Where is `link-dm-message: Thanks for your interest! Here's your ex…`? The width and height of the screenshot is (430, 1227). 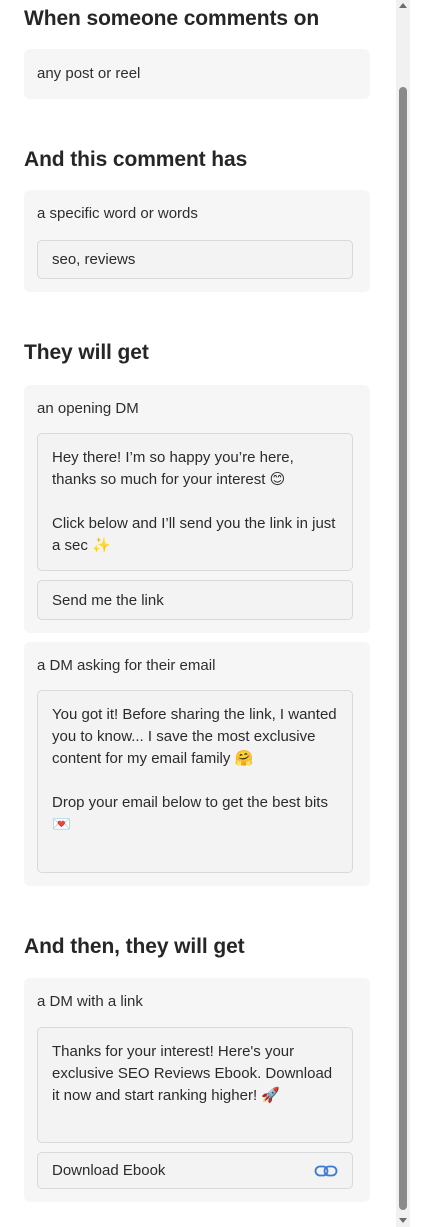 link-dm-message: Thanks for your interest! Here's your ex… is located at coordinates (192, 1073).